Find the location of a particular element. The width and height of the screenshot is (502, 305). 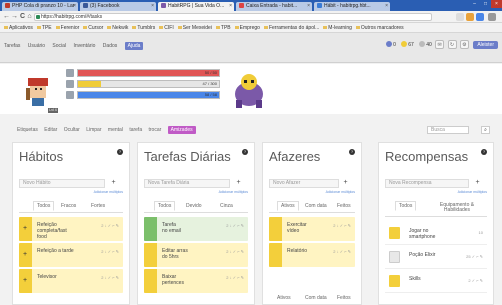

reward-price: 25 ✓ ⌐ ✎ is located at coordinates (474, 256).